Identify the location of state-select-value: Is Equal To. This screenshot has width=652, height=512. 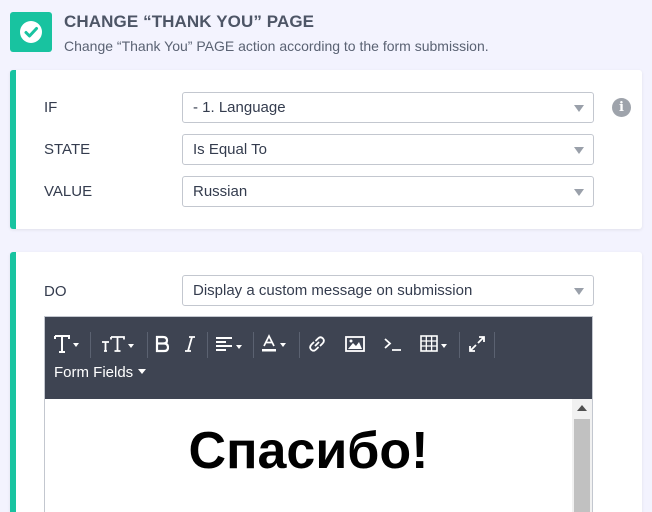
(230, 149).